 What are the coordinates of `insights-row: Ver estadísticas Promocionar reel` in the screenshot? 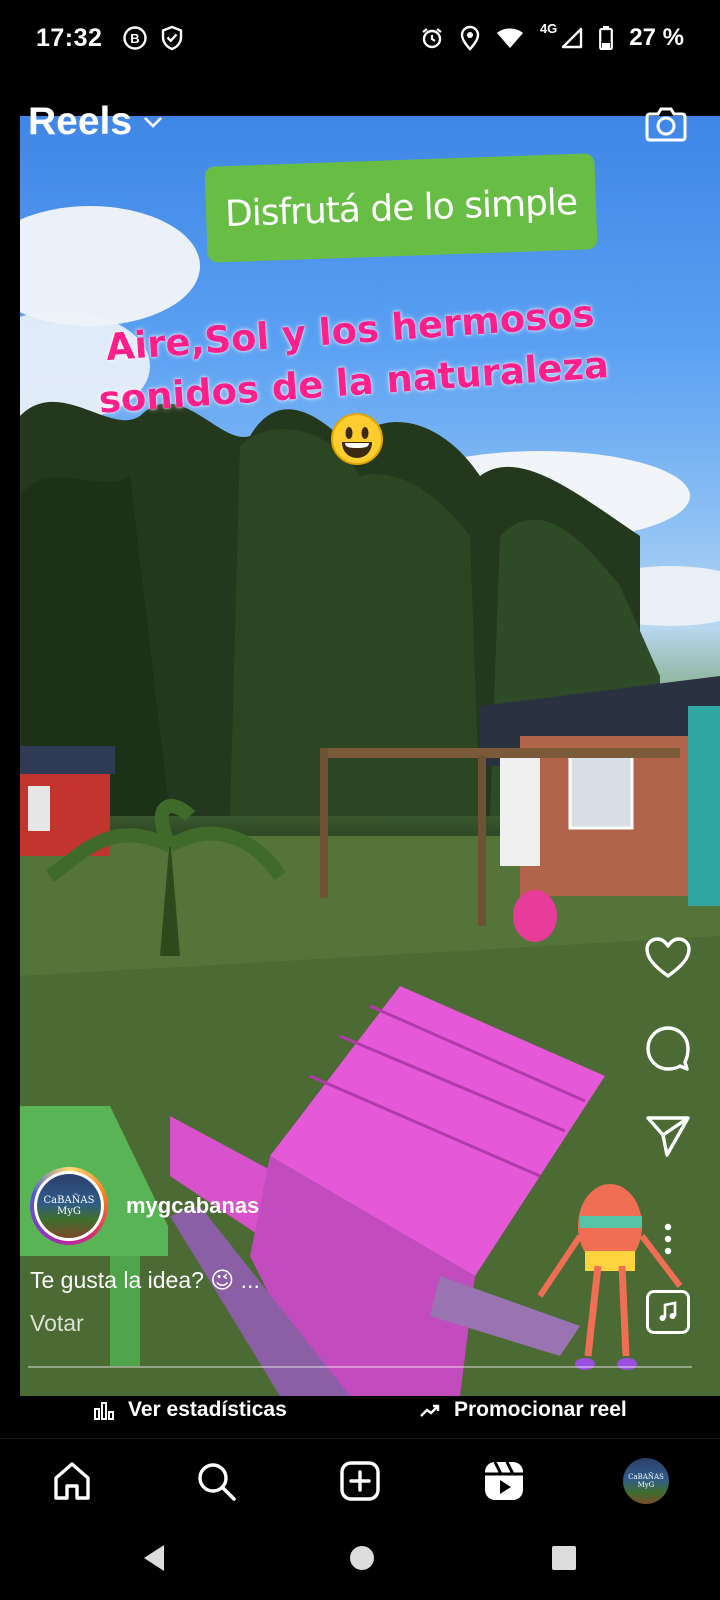 It's located at (360, 1410).